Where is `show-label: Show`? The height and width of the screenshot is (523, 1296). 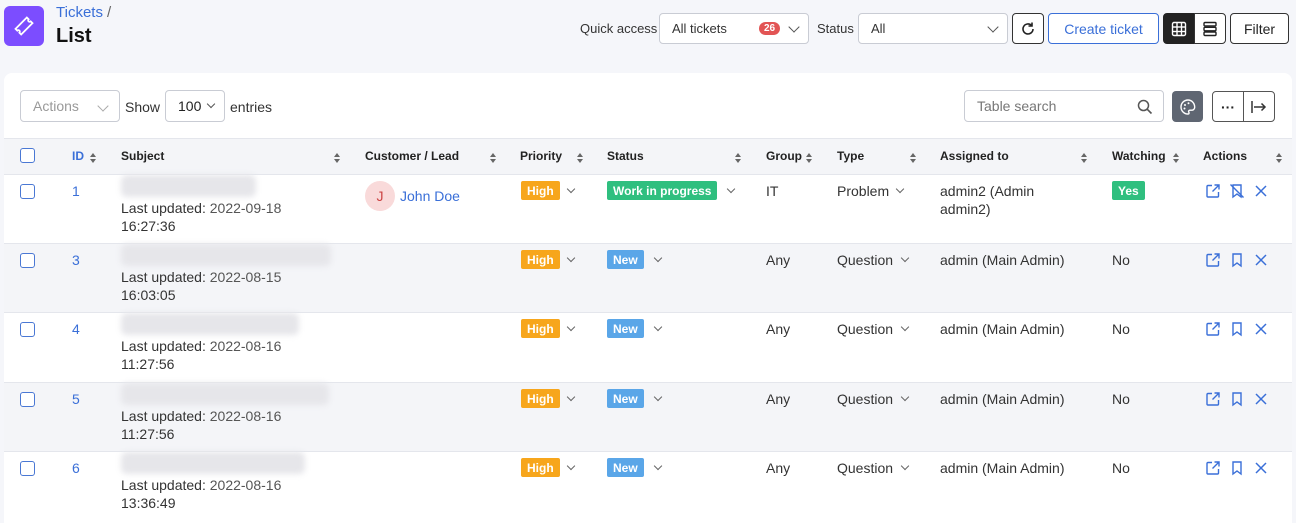 show-label: Show is located at coordinates (143, 107).